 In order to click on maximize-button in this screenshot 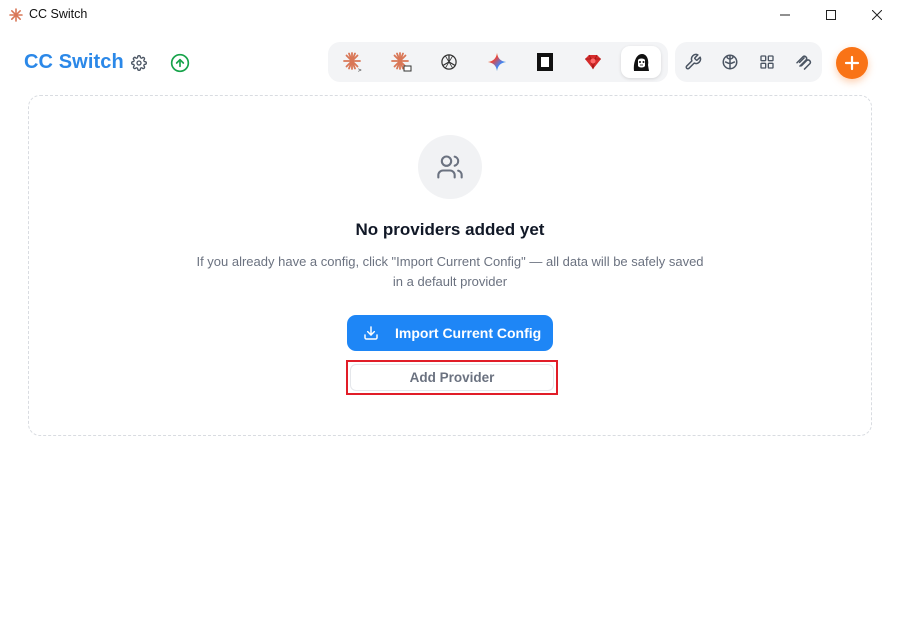, I will do `click(831, 15)`.